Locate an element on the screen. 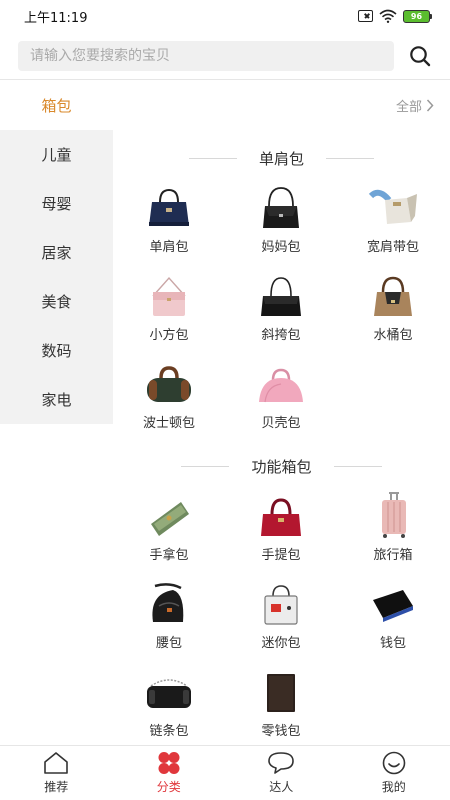  section-title: 单肩包 is located at coordinates (281, 158).